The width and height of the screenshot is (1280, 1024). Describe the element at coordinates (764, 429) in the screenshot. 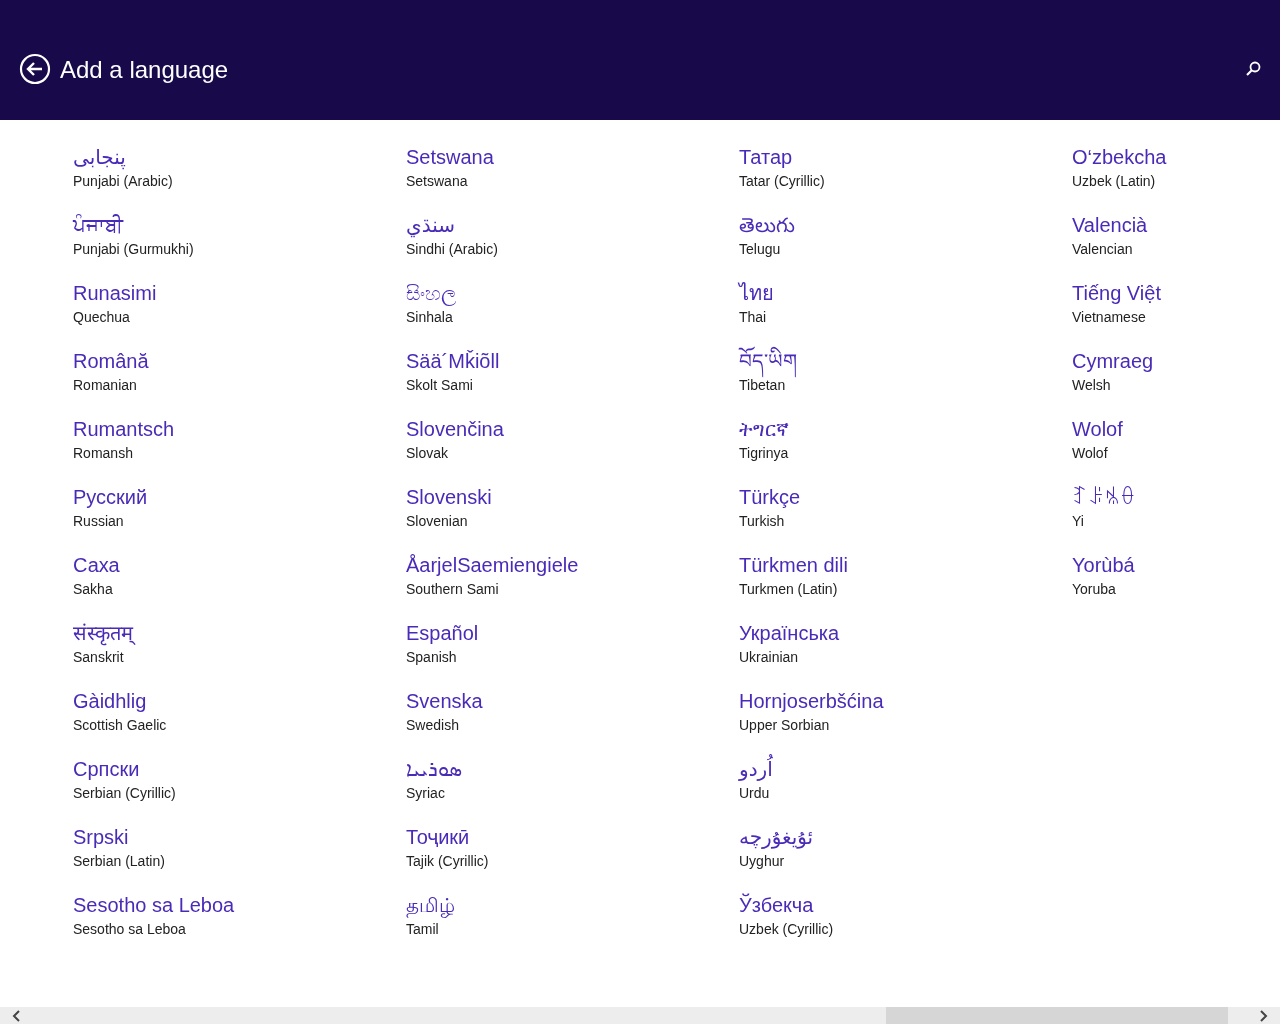

I see `language-name: ትግርኛ` at that location.